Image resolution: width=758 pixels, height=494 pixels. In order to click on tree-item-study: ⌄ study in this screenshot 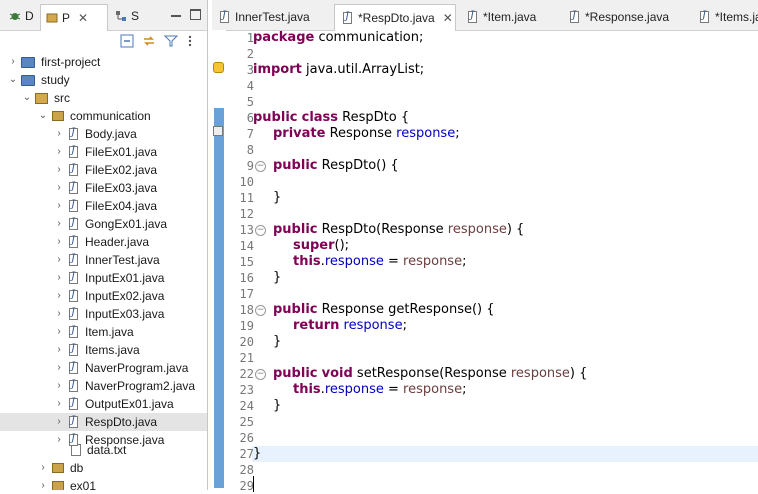, I will do `click(103, 80)`.